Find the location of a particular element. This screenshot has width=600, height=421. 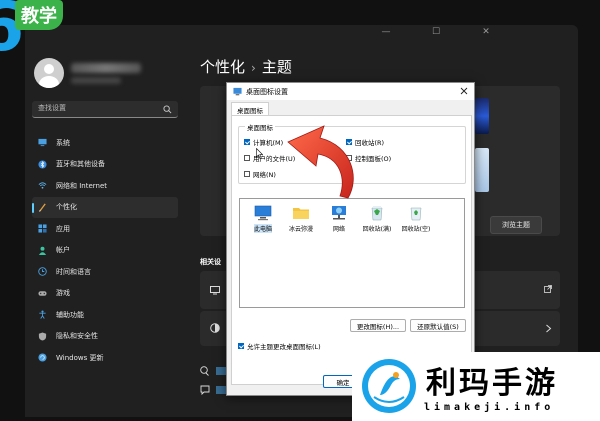

mouse-cursor-icon is located at coordinates (259, 153).